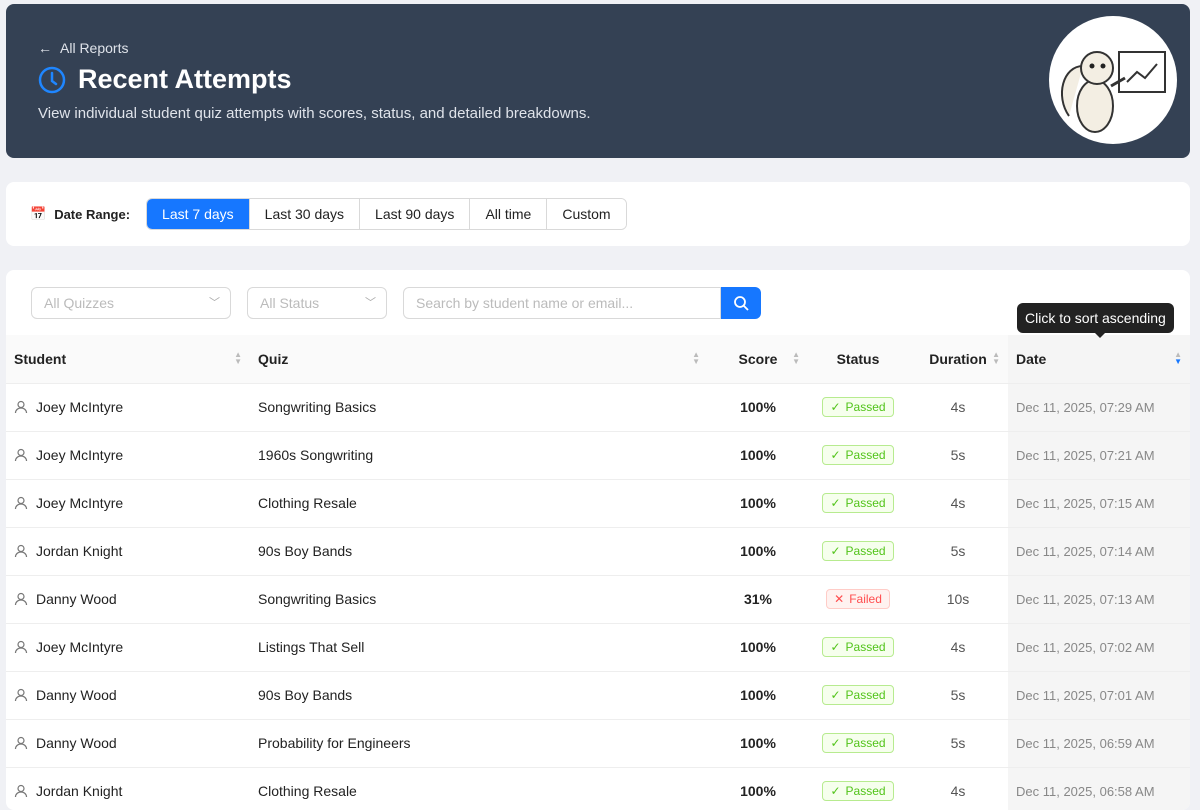  I want to click on status-select: All Status ﹀, so click(317, 303).